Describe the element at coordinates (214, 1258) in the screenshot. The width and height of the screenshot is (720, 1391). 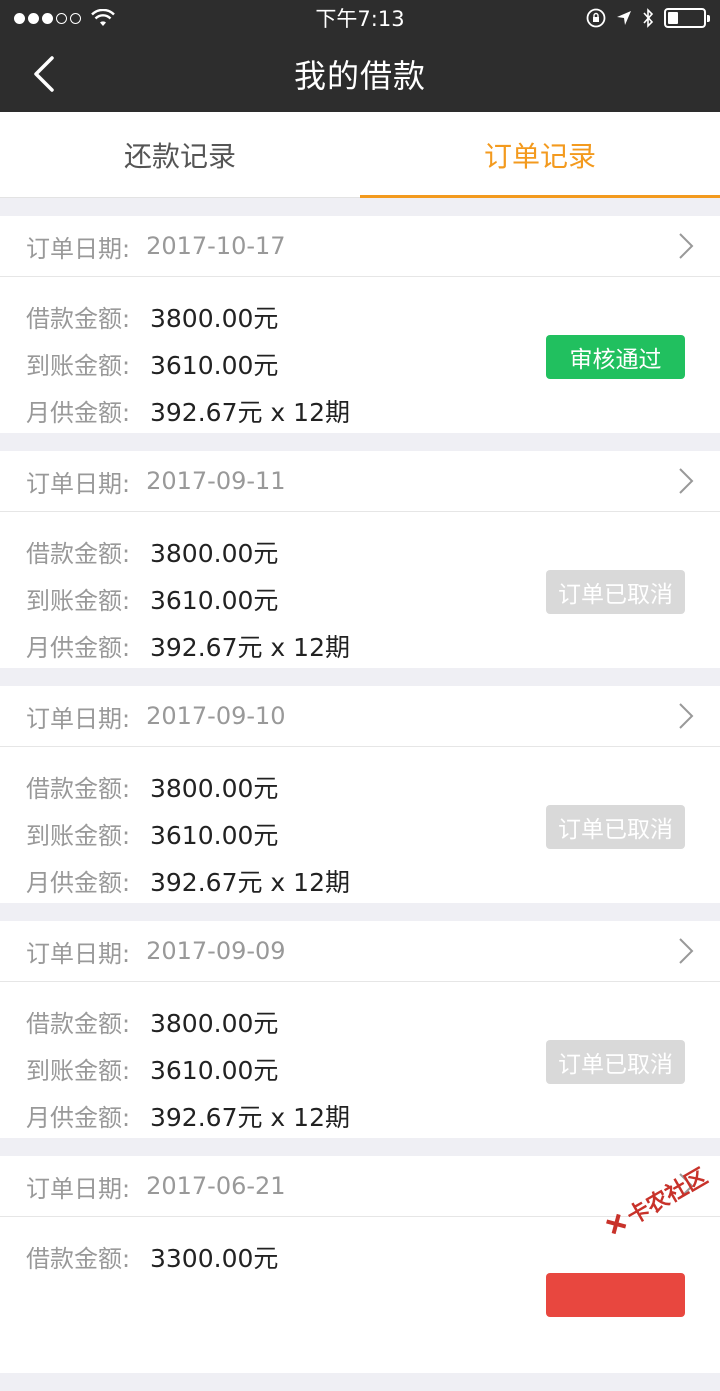
I see `loan-amount-value: 3300.00元` at that location.